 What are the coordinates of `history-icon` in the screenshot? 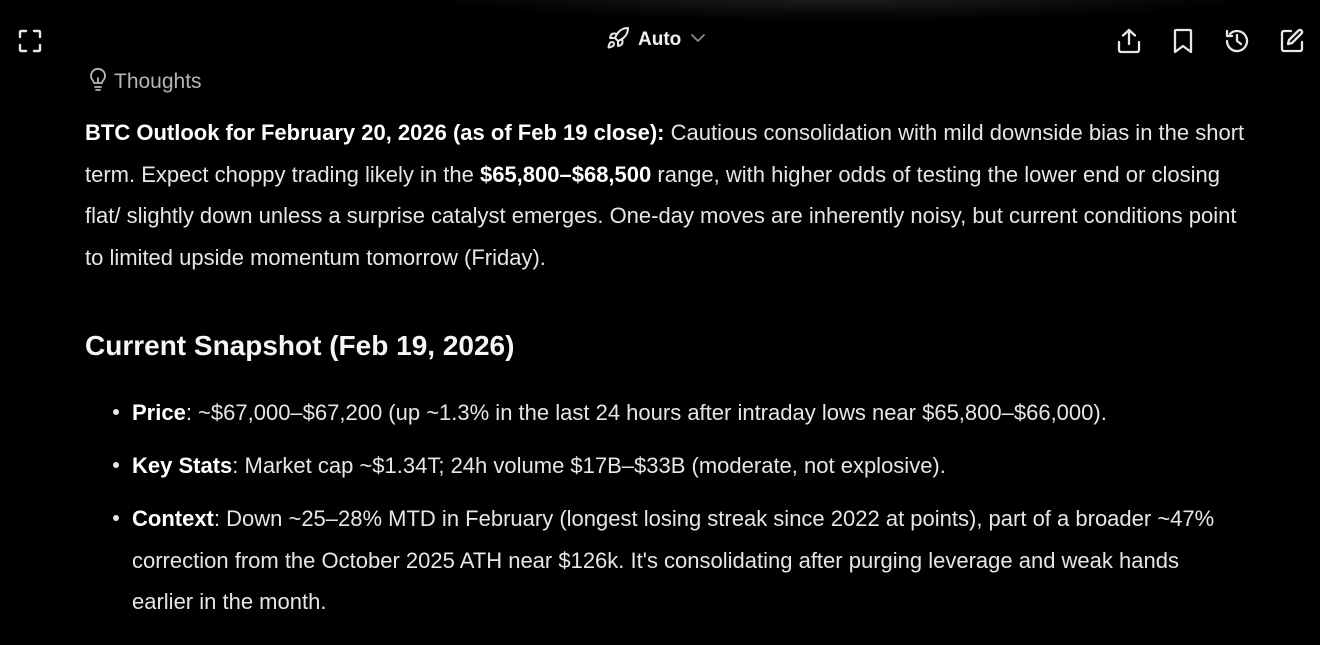 It's located at (1237, 41).